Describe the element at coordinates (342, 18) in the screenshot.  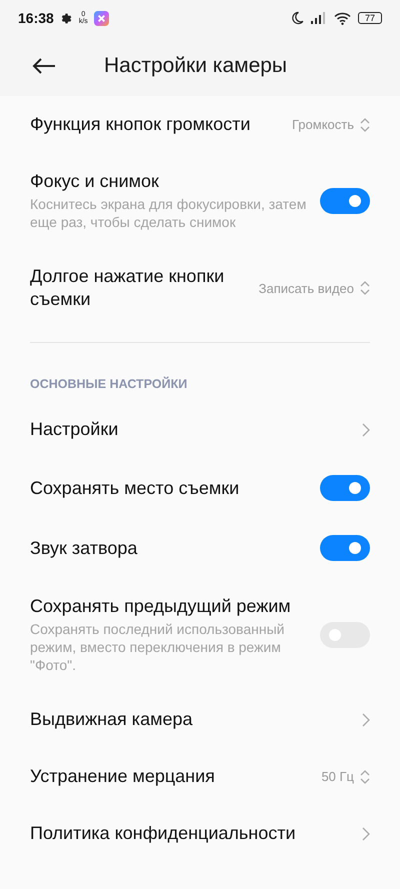
I see `wifi-icon` at that location.